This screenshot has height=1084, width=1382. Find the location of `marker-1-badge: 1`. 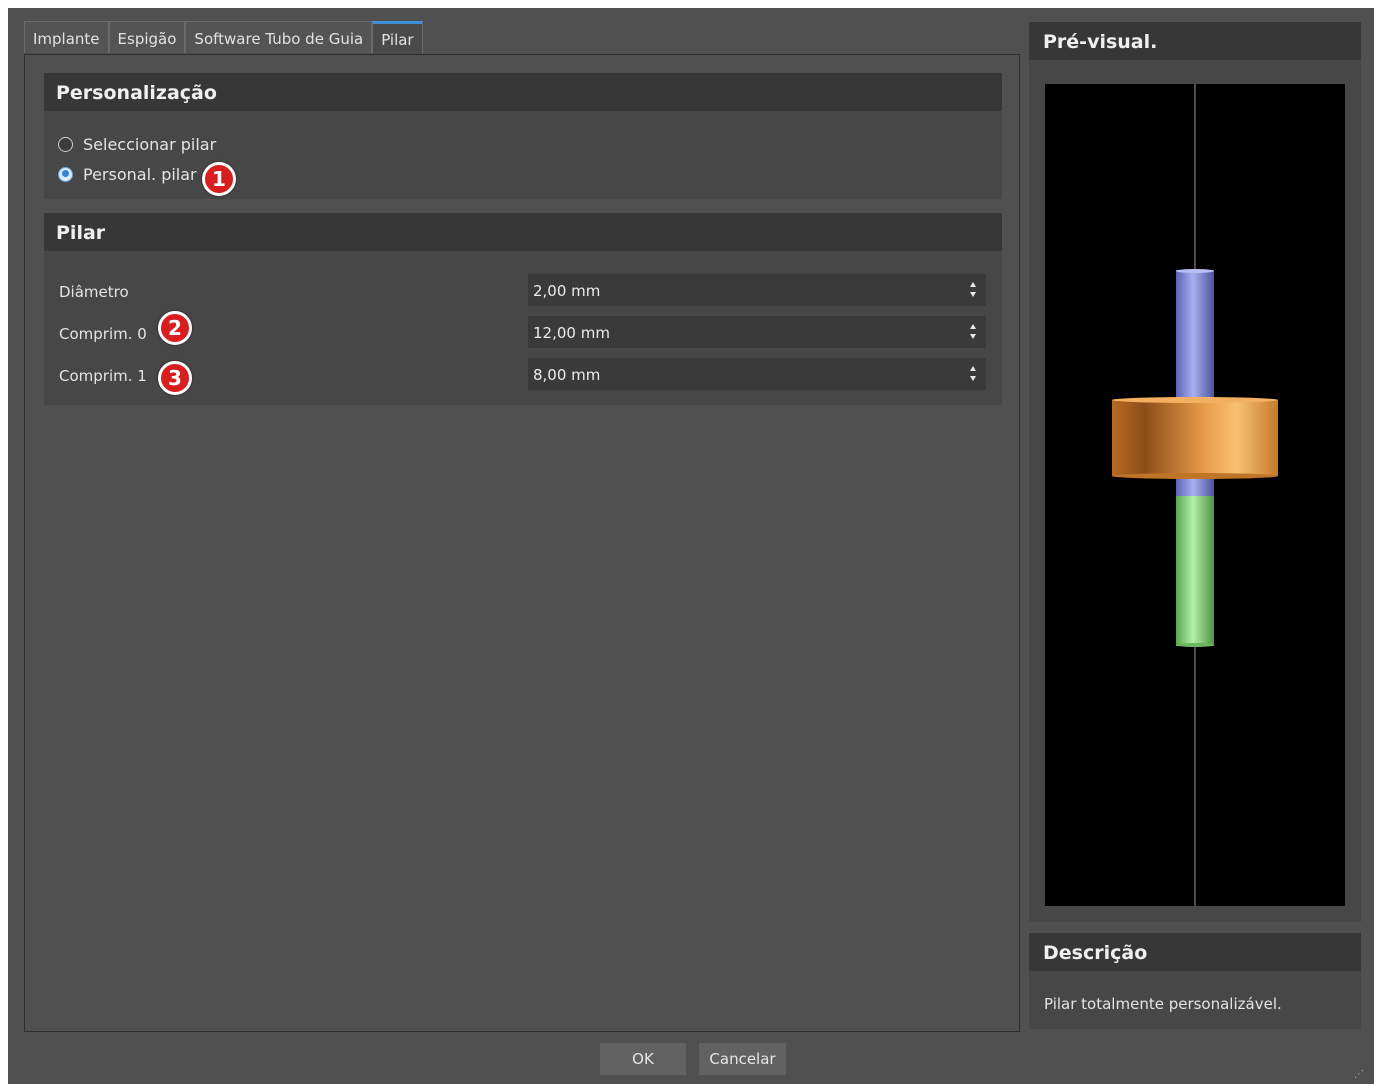

marker-1-badge: 1 is located at coordinates (219, 179).